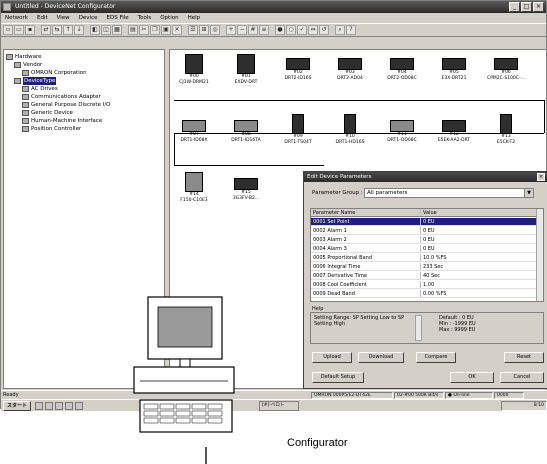 Image resolution: width=547 pixels, height=464 pixels. What do you see at coordinates (522, 377) in the screenshot?
I see `cancel-button: Cancel` at bounding box center [522, 377].